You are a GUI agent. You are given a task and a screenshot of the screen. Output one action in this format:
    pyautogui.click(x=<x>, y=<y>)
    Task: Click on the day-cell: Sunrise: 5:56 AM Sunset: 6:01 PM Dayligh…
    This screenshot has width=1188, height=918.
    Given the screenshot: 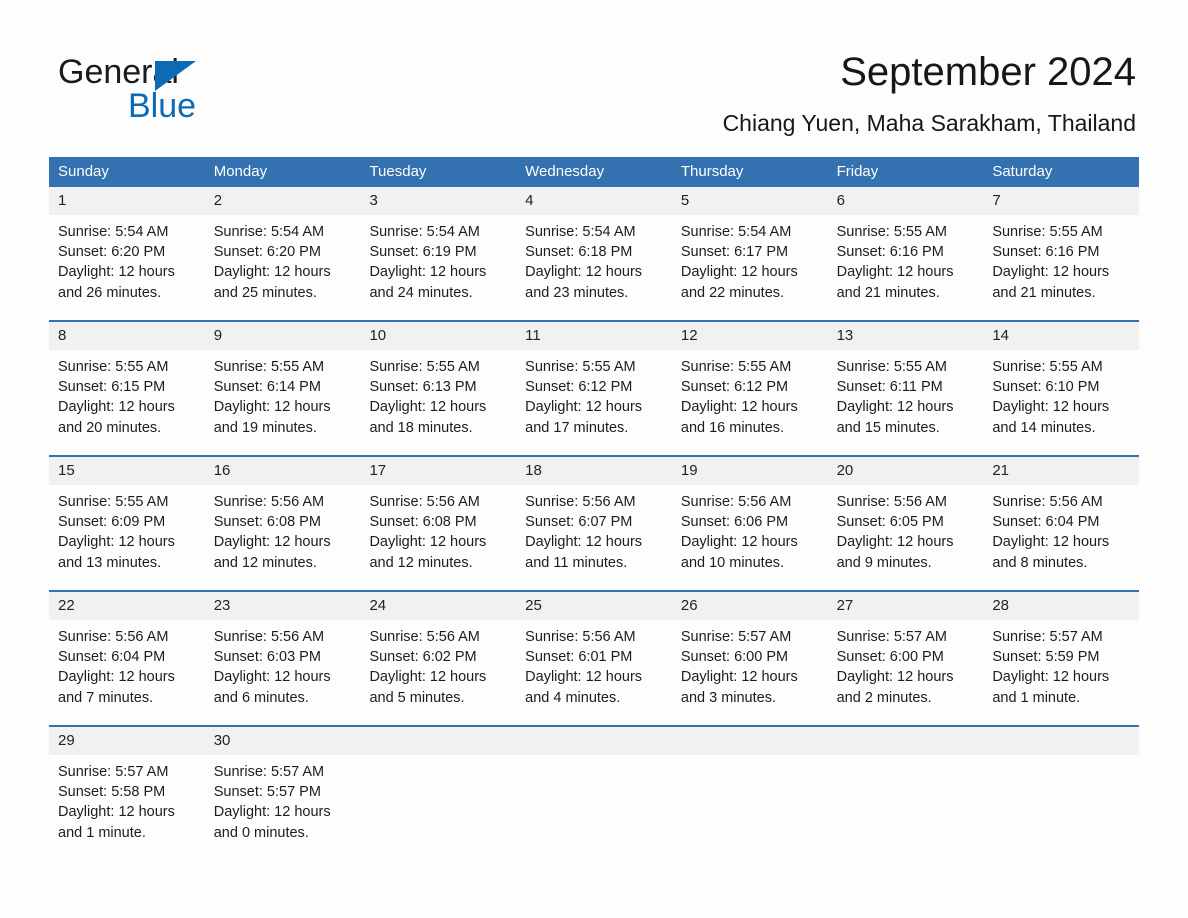 What is the action you would take?
    pyautogui.click(x=594, y=672)
    